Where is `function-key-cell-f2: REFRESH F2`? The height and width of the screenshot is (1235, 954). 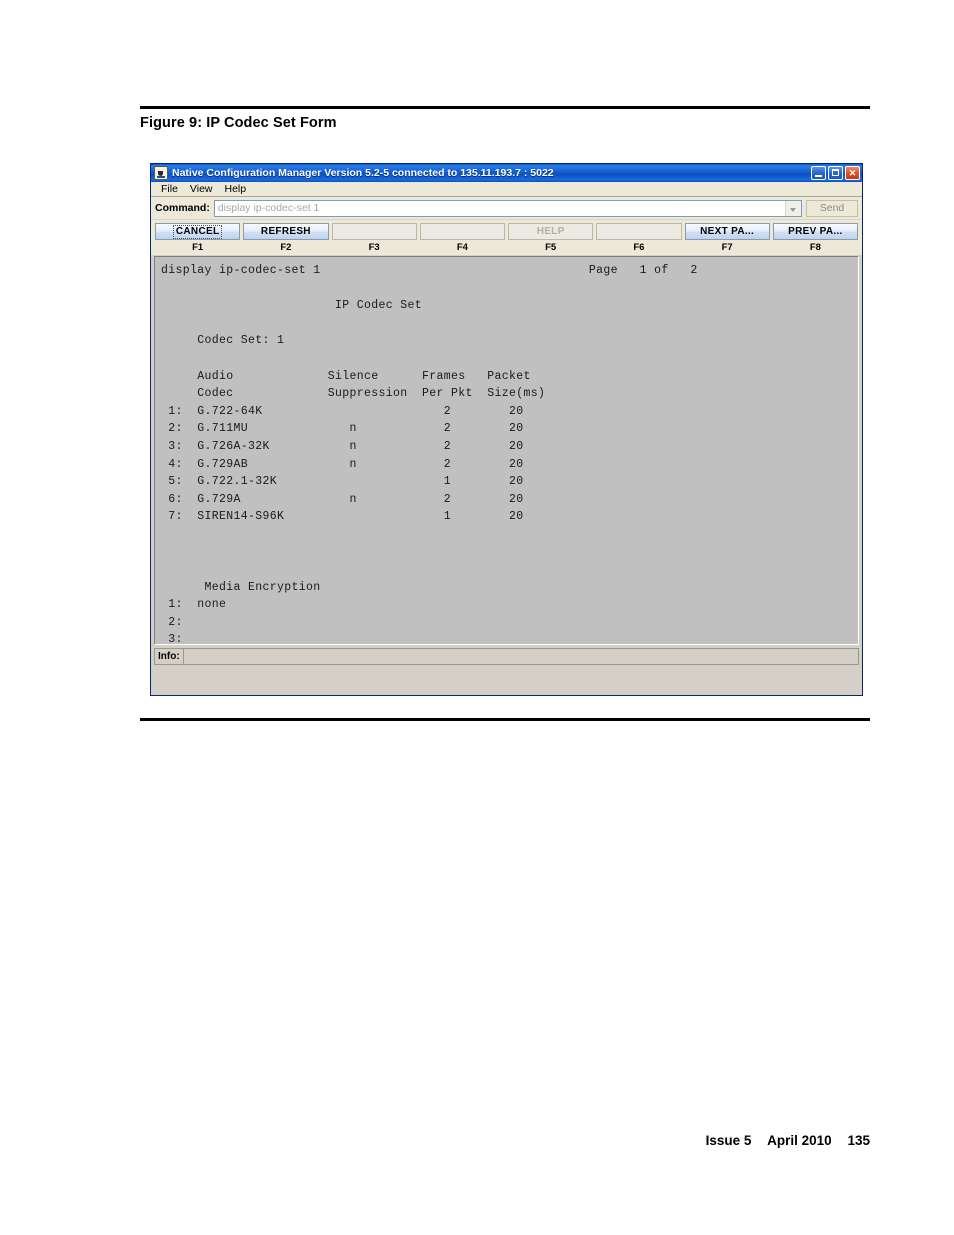 function-key-cell-f2: REFRESH F2 is located at coordinates (286, 238).